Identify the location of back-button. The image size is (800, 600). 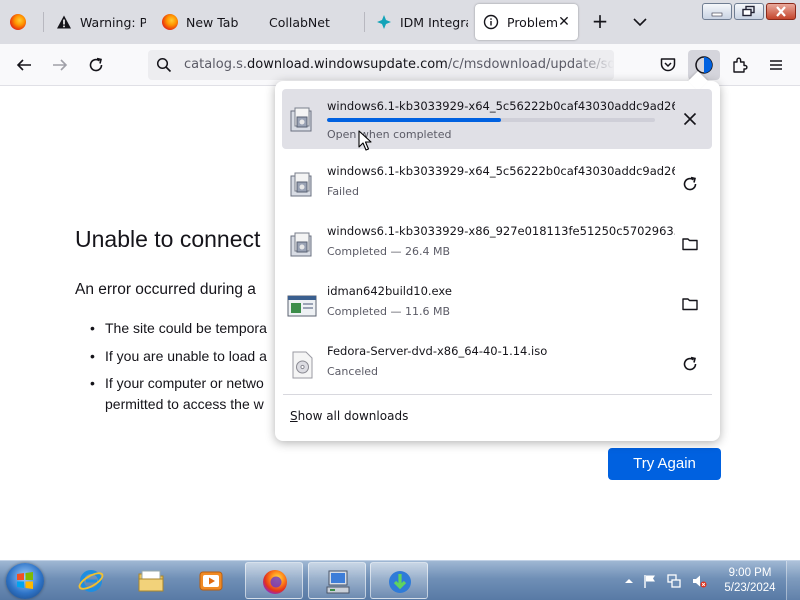
(24, 65).